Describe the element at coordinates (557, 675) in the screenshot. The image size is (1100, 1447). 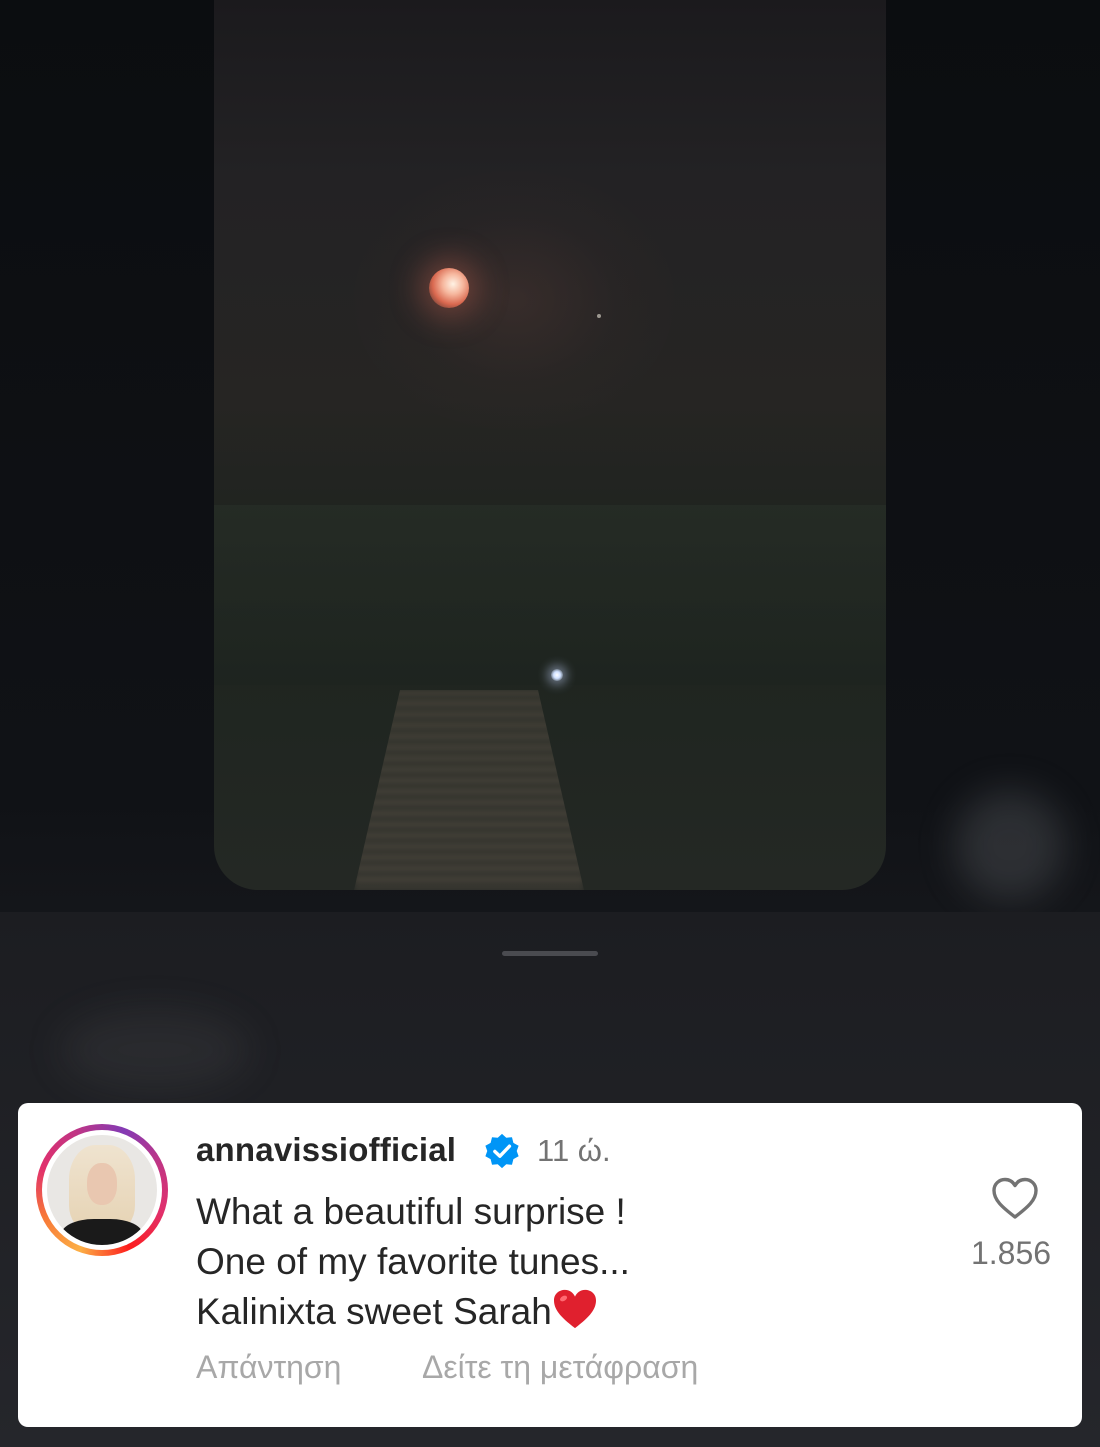
I see `boat-light` at that location.